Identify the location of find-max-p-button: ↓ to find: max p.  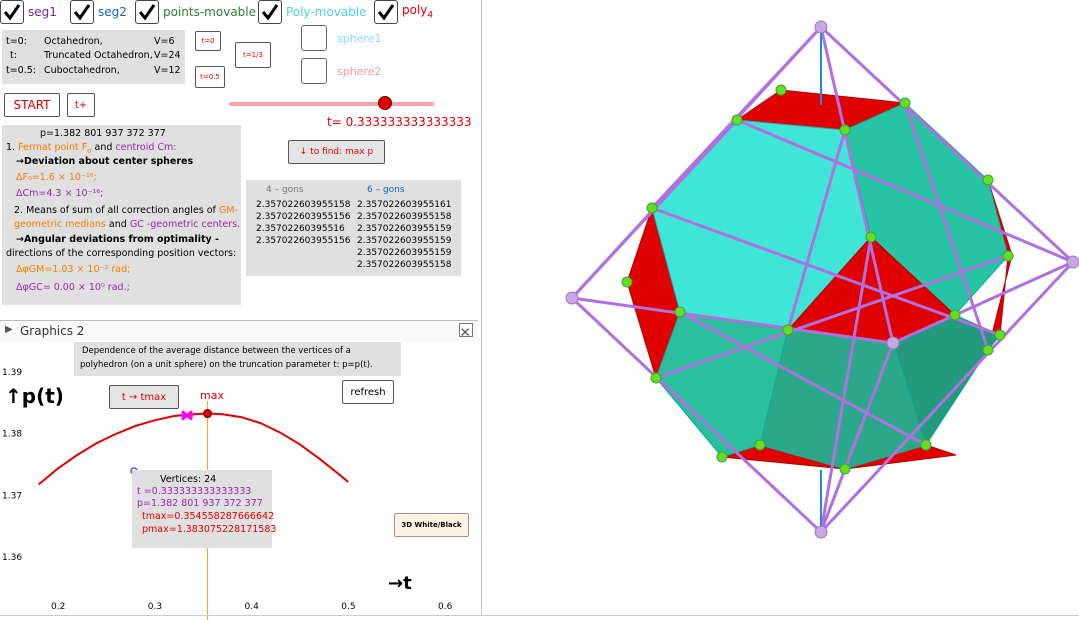
(336, 152).